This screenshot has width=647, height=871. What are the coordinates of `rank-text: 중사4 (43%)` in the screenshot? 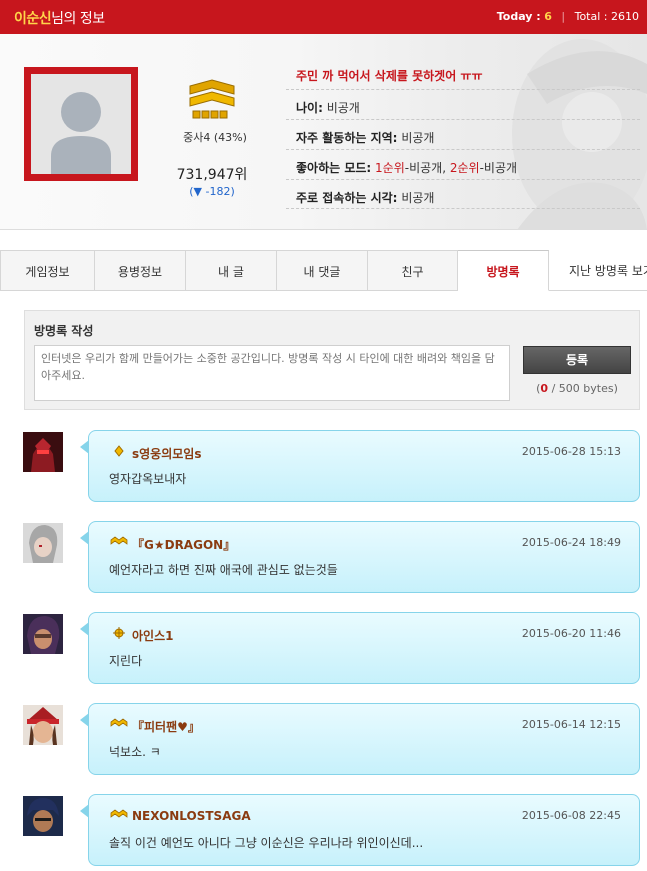 It's located at (215, 137).